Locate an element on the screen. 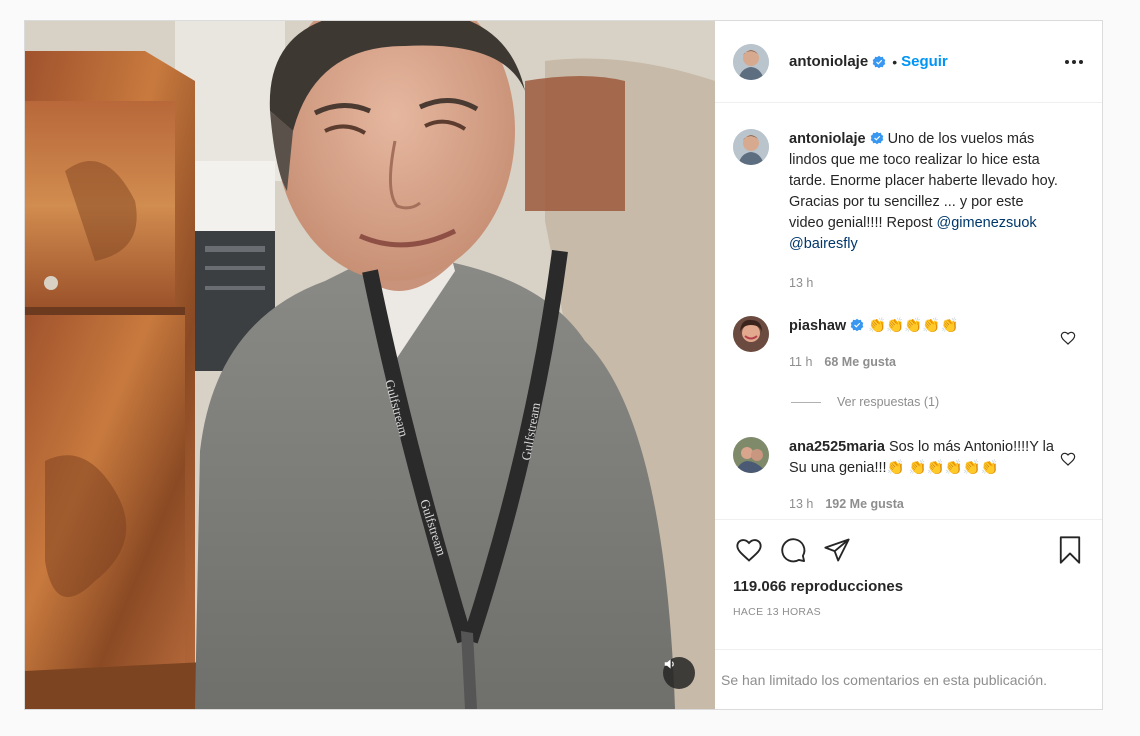 The image size is (1140, 736). bookmark-icon is located at coordinates (1070, 550).